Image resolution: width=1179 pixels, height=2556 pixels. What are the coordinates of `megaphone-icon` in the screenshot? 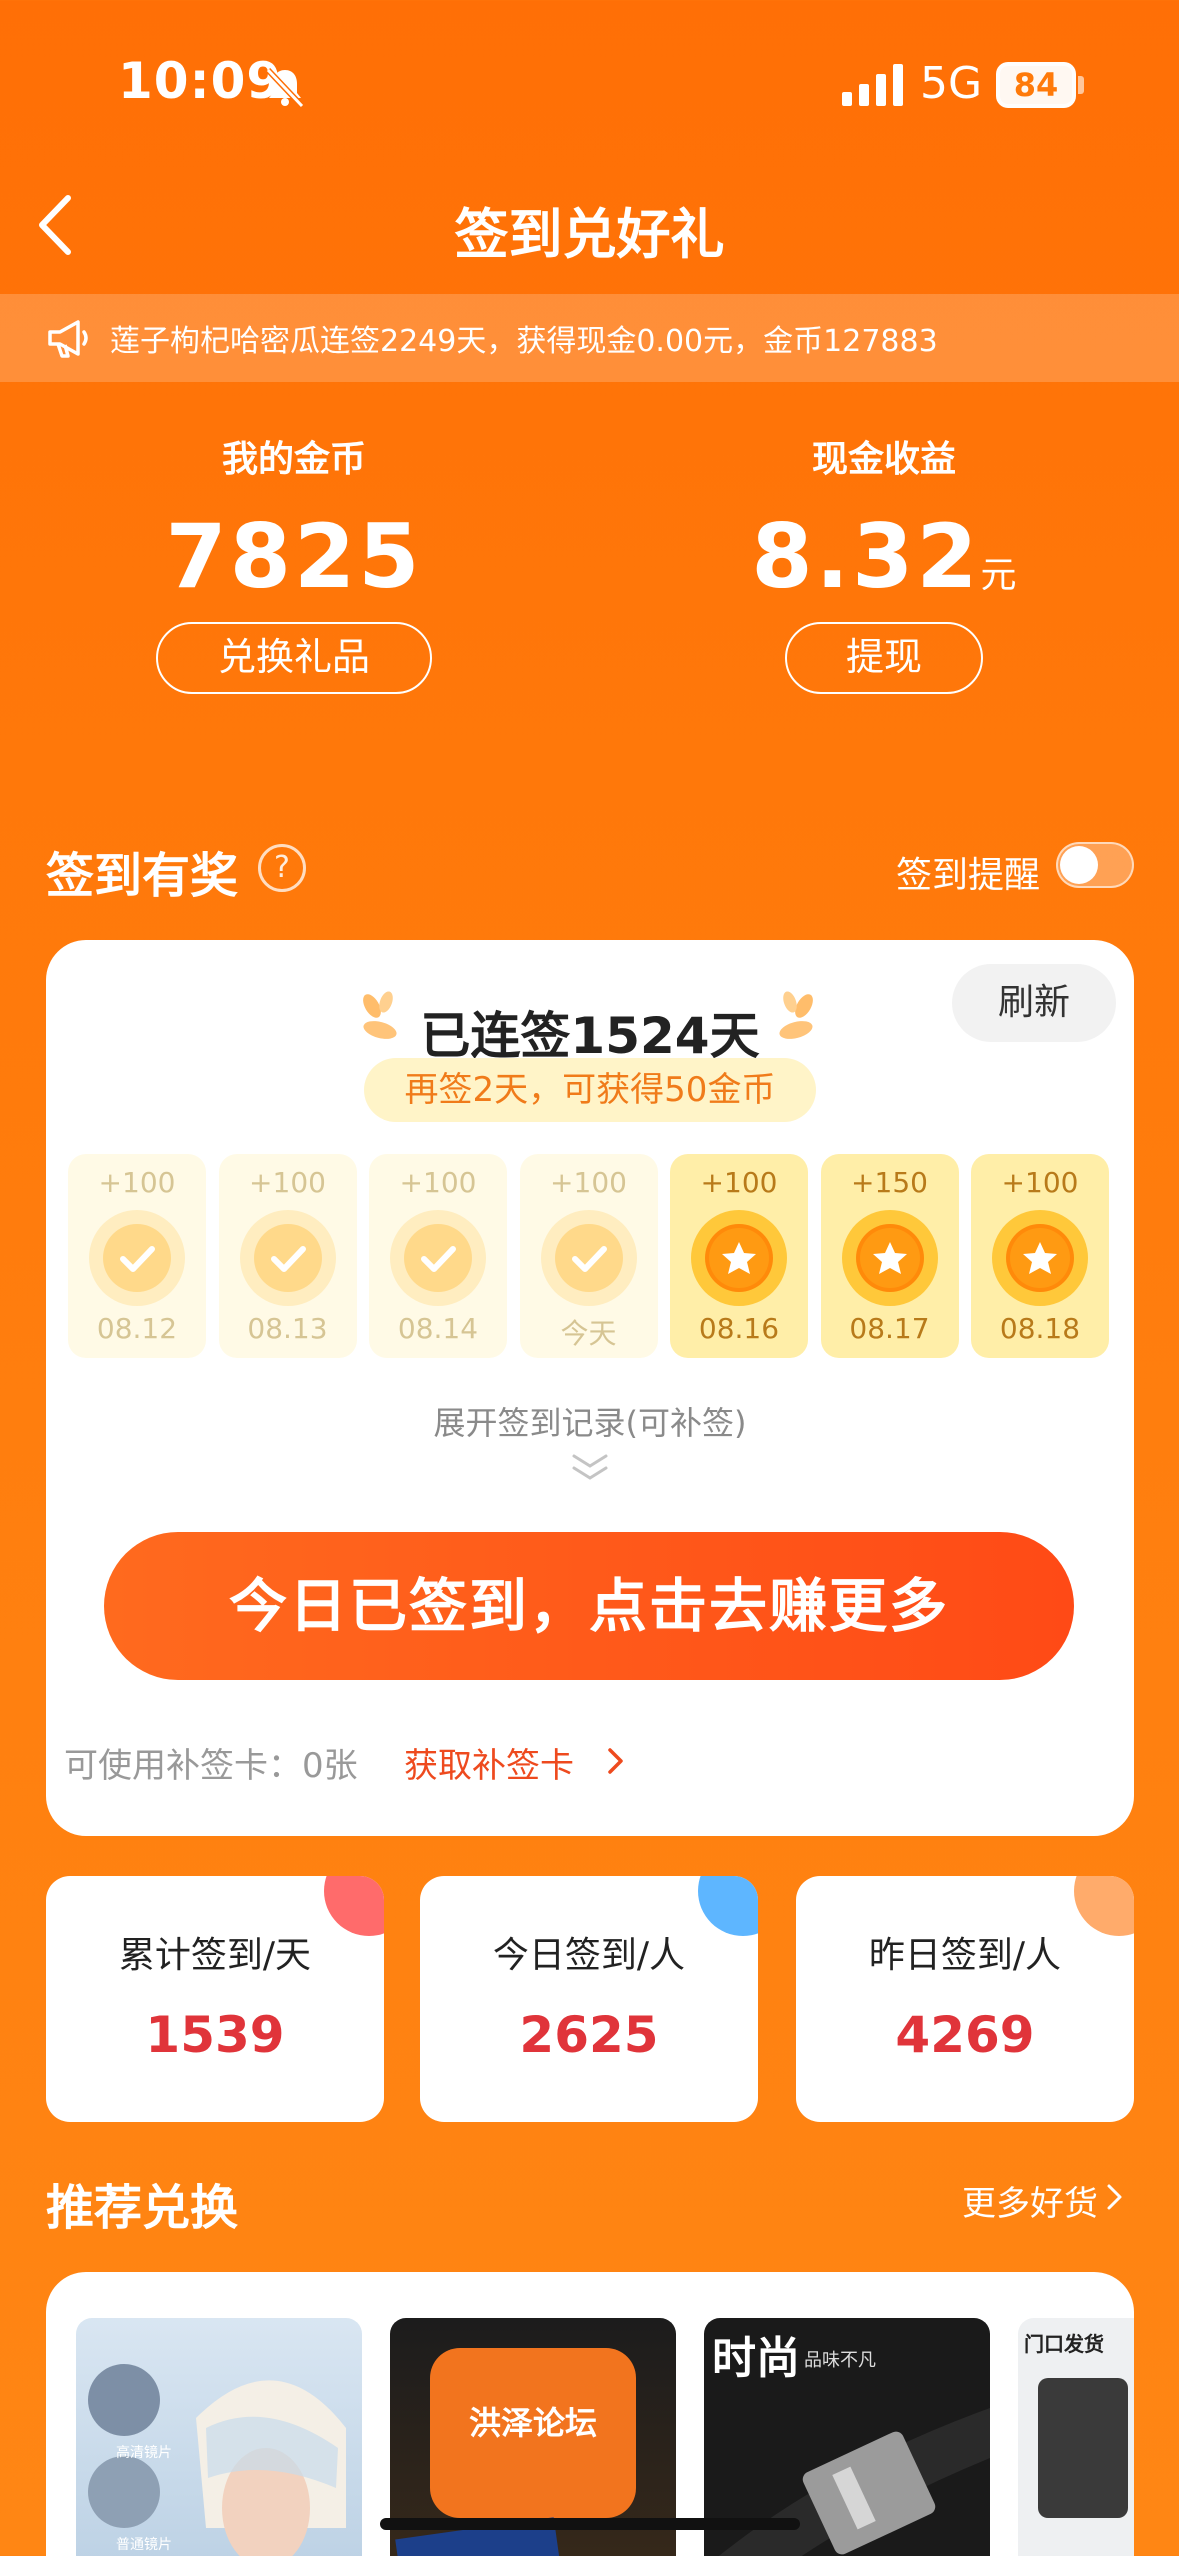 It's located at (68, 339).